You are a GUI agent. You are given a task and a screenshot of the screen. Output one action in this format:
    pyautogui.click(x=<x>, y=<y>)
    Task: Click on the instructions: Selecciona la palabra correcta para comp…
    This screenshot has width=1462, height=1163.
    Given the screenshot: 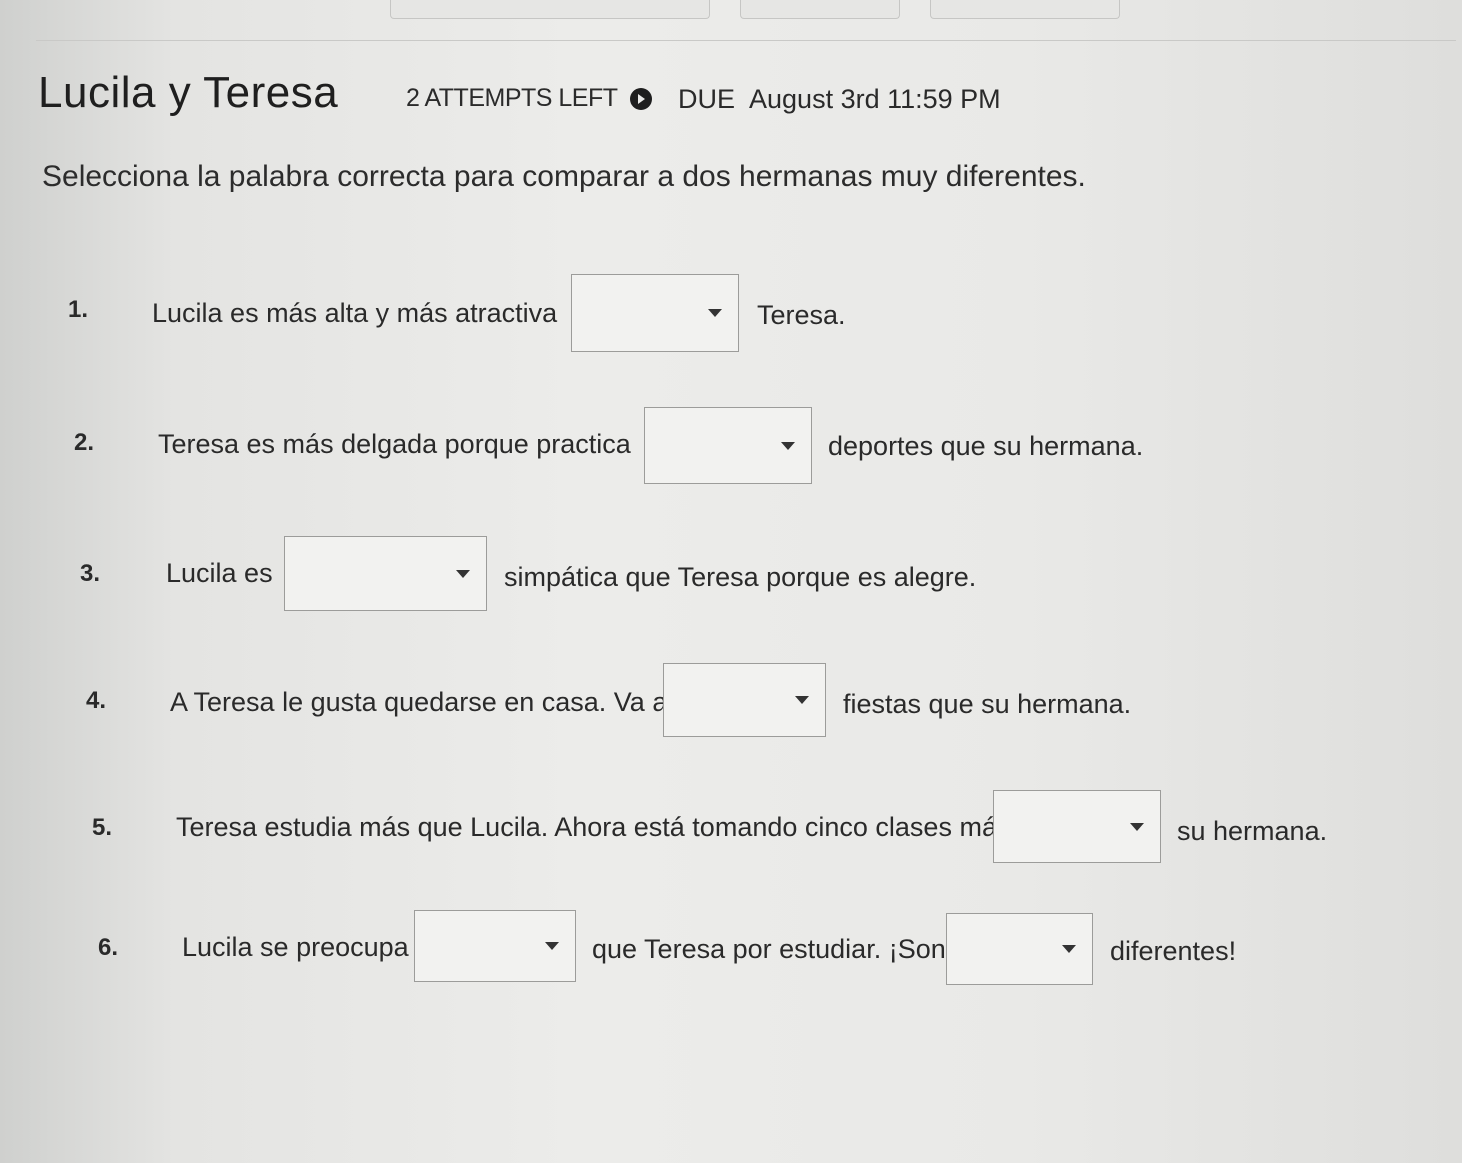 What is the action you would take?
    pyautogui.click(x=564, y=176)
    